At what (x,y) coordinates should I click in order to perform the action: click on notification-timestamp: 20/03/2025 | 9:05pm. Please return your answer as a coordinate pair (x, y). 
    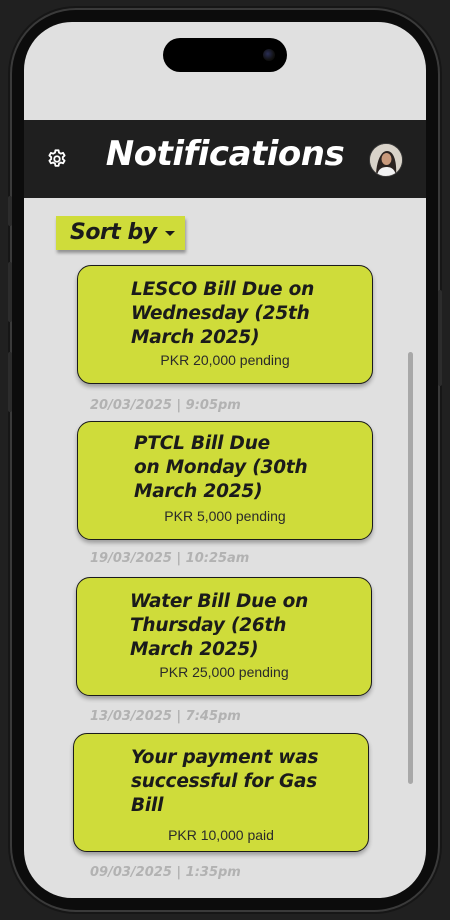
    Looking at the image, I should click on (165, 405).